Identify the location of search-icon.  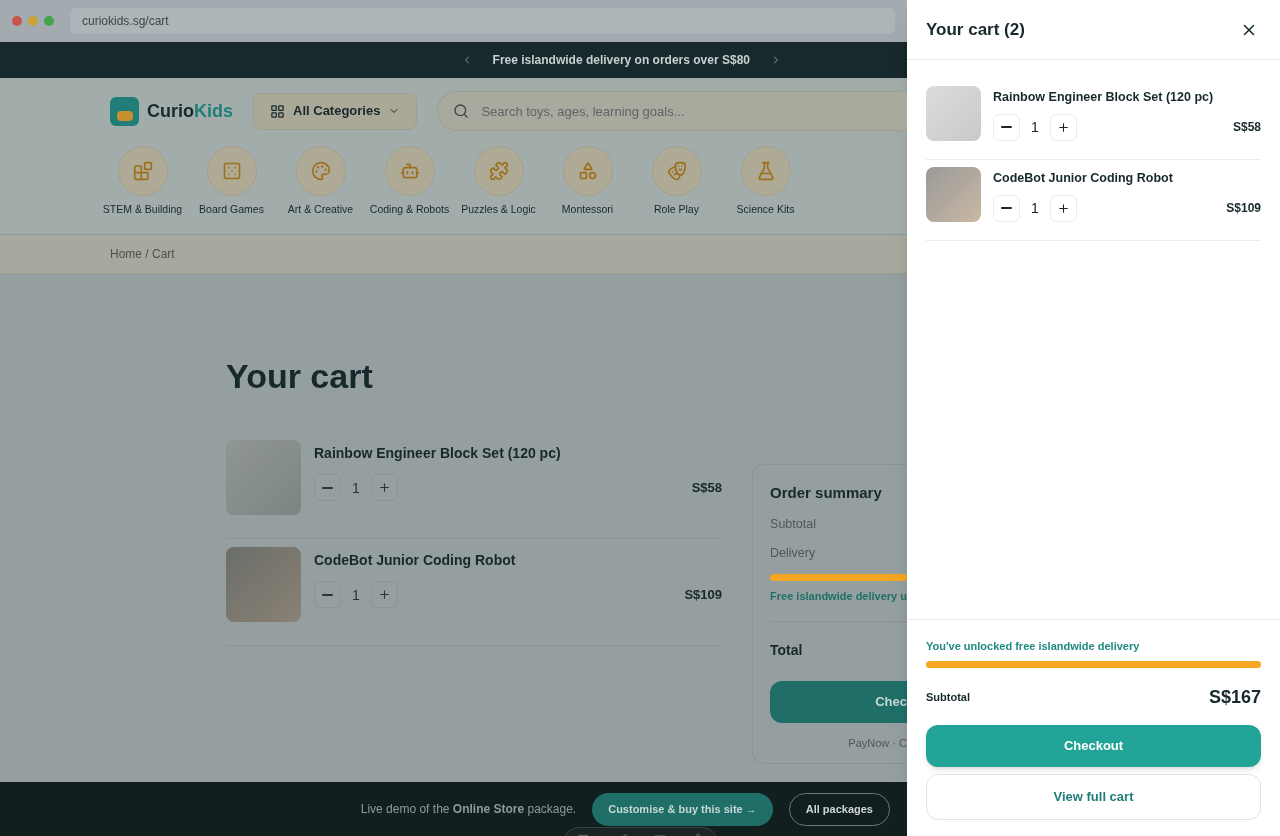
(461, 111).